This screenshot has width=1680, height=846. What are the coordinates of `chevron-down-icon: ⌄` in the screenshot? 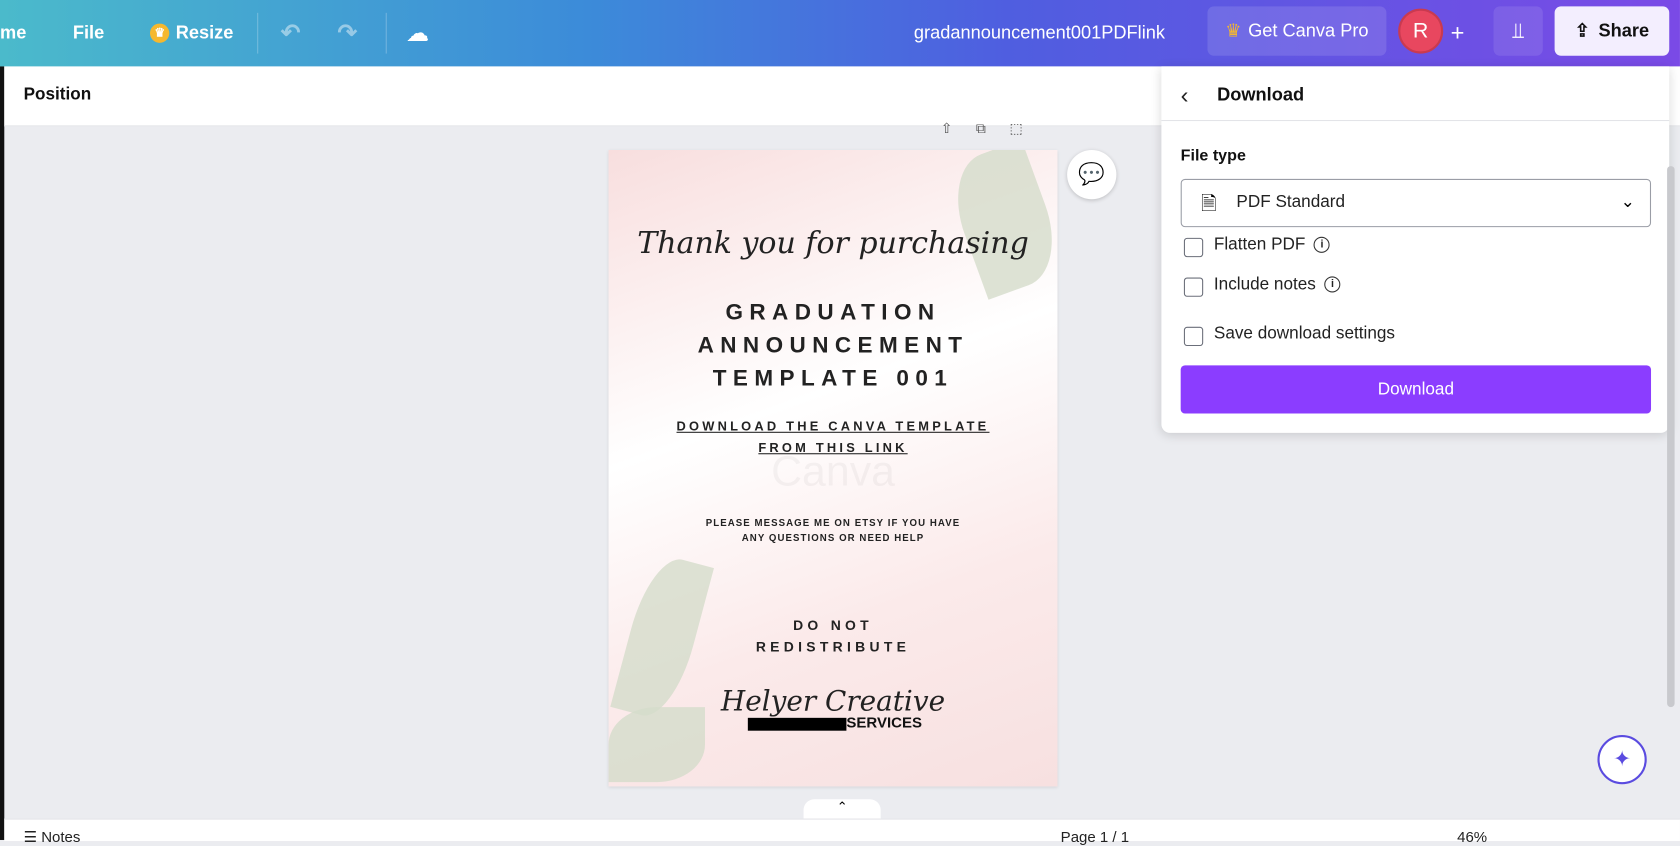 It's located at (1627, 202).